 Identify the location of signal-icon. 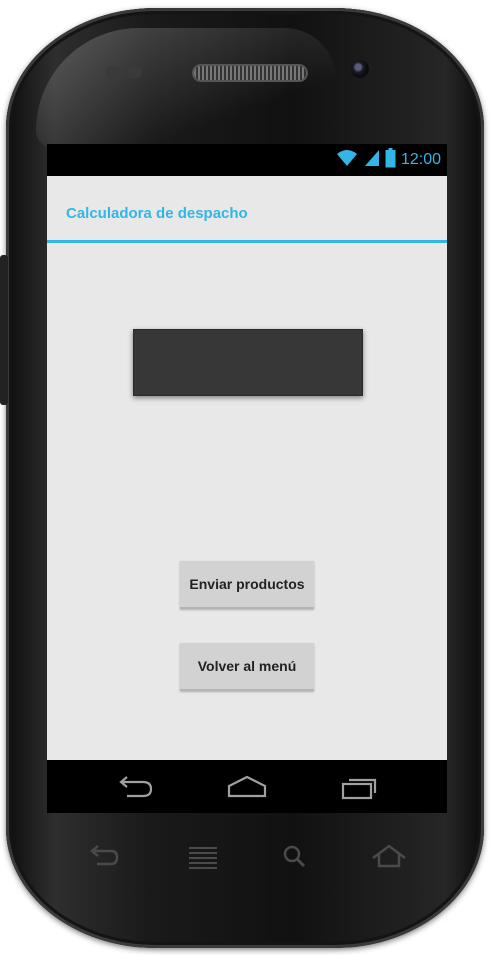
(372, 160).